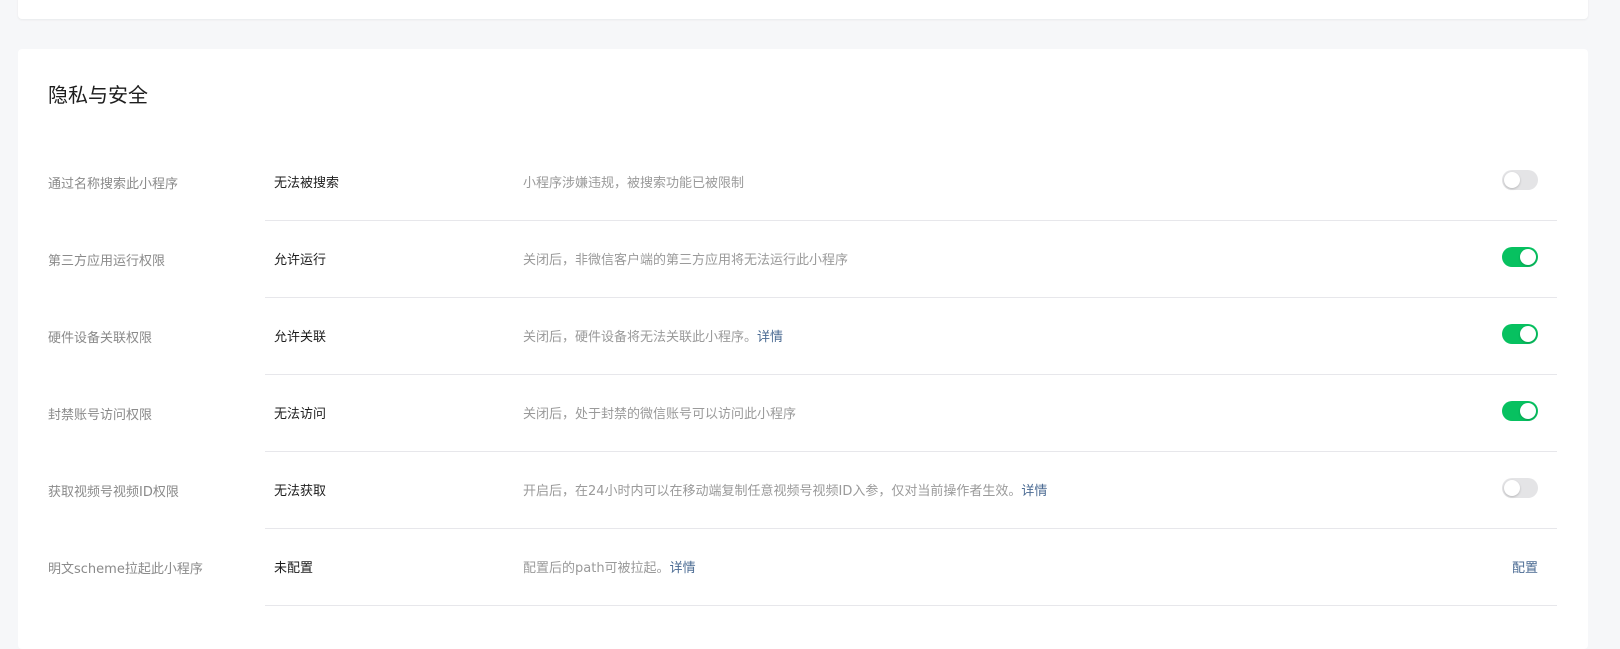 This screenshot has height=649, width=1620. I want to click on setting-row-hardware-link: 硬件设备关联权限 允许关联 关闭后，硬件设备将无法关联此小程序。详情, so click(803, 336).